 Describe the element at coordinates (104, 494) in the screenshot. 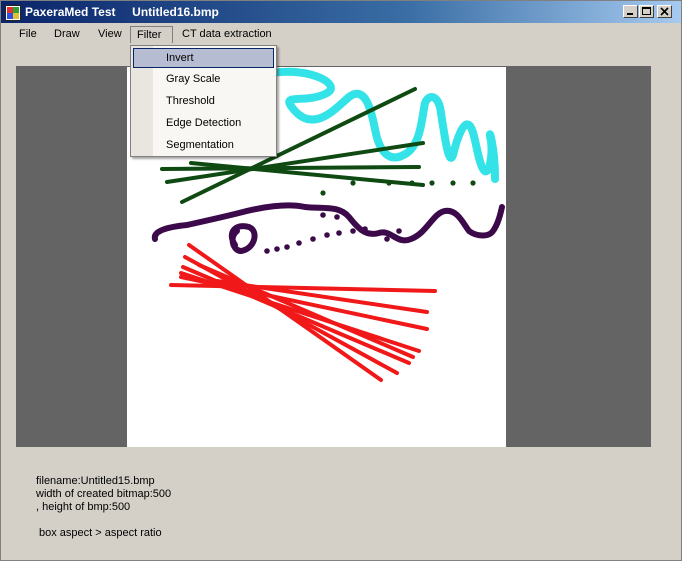

I see `bitmap-width-label: width of created bitmap:500` at that location.